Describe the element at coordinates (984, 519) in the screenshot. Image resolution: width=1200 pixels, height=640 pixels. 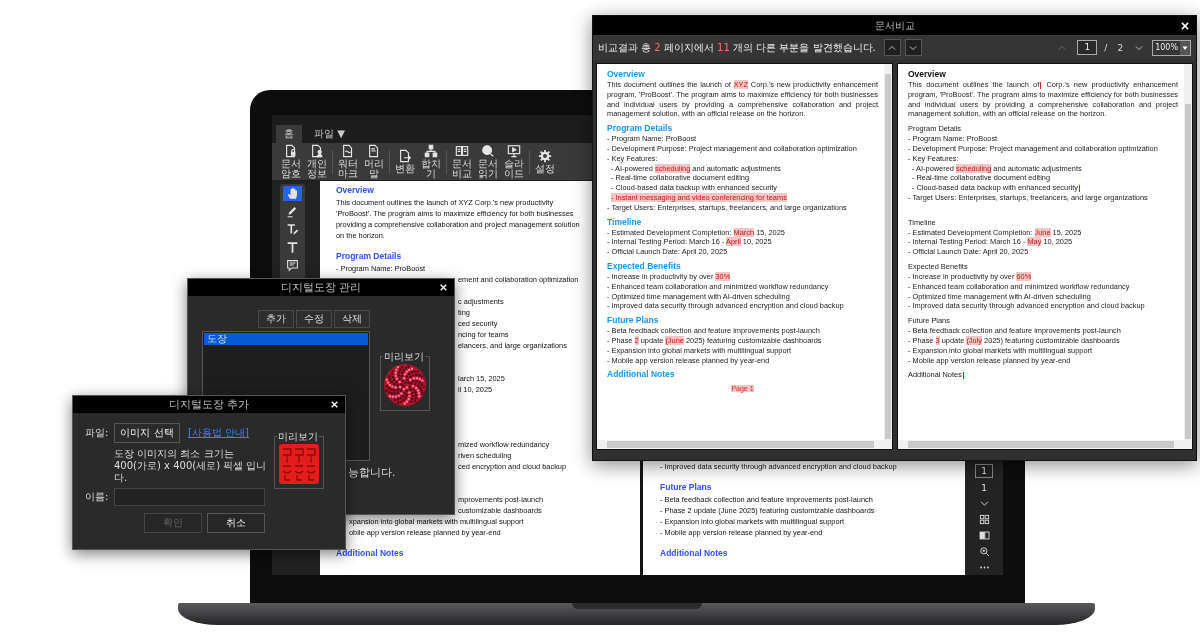
I see `grid-icon` at that location.